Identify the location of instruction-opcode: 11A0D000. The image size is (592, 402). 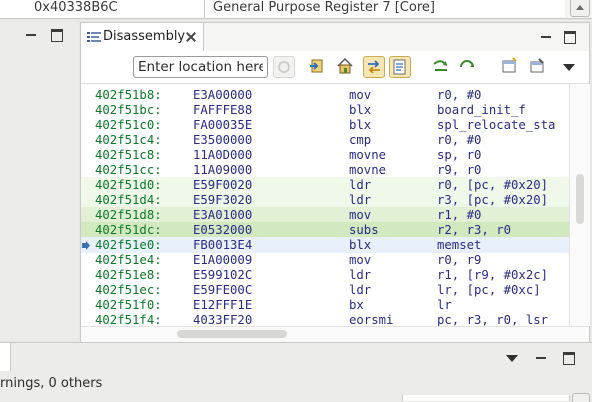
(223, 155).